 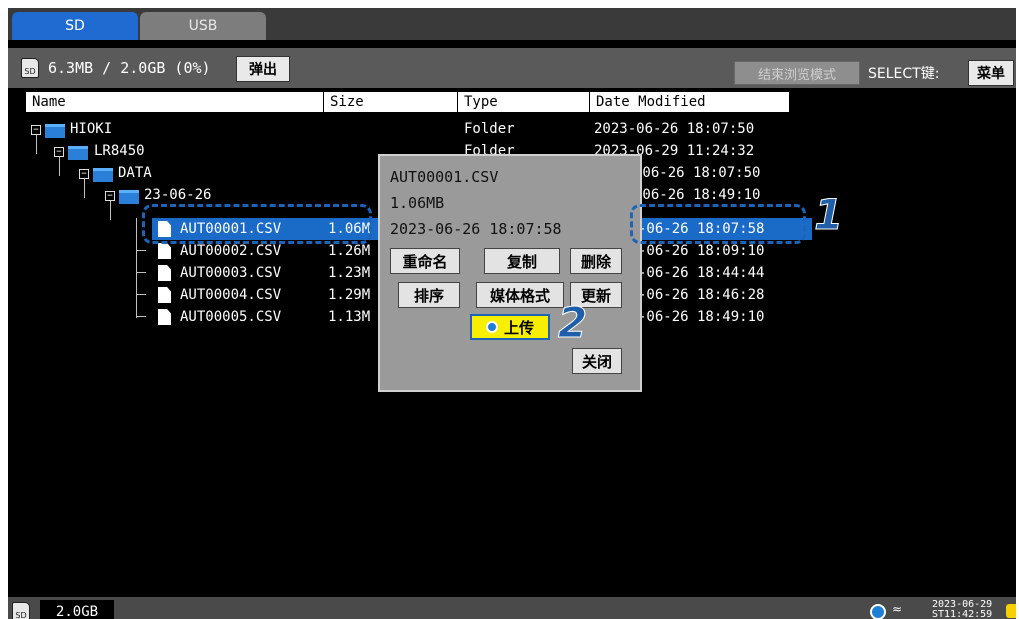 I want to click on tree-row-name: HIOKI, so click(x=91, y=129).